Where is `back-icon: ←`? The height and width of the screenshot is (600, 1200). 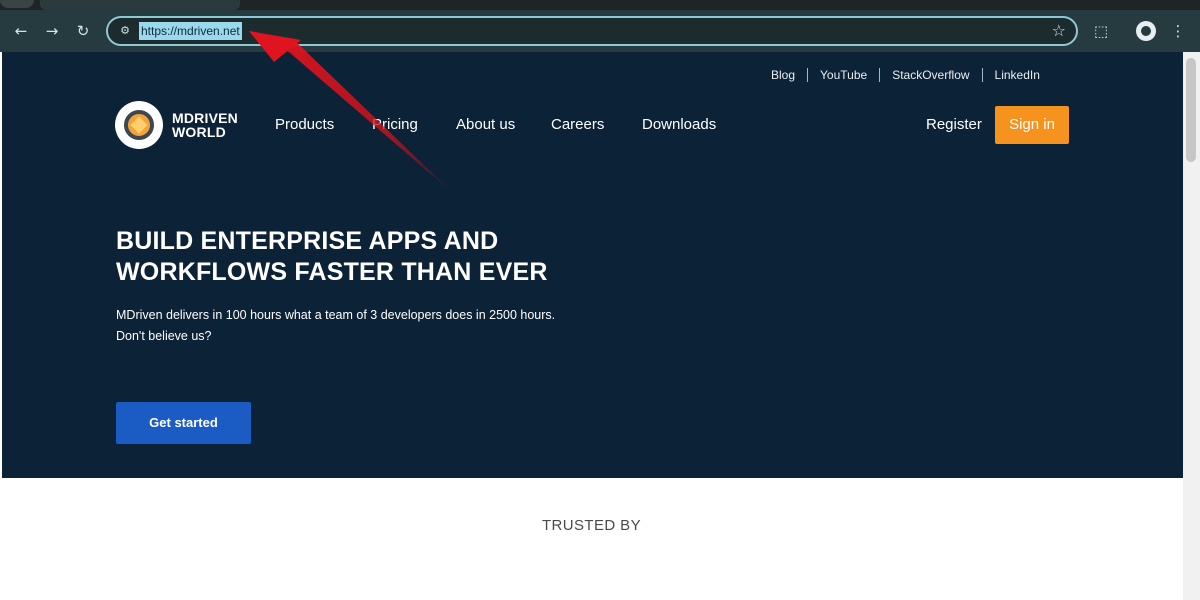
back-icon: ← is located at coordinates (21, 31).